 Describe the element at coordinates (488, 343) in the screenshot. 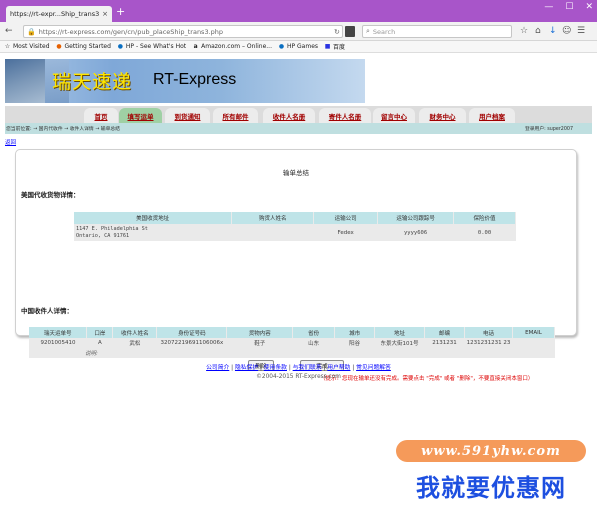

I see `phone: 1231231231 23` at that location.